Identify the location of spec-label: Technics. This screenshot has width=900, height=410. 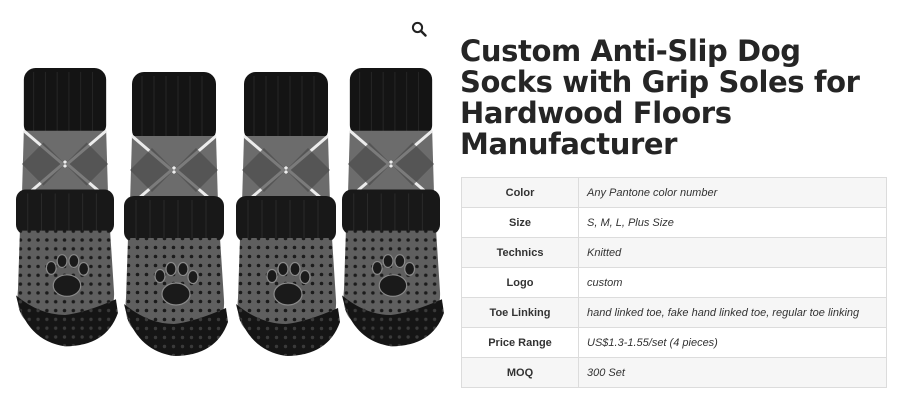
(520, 252).